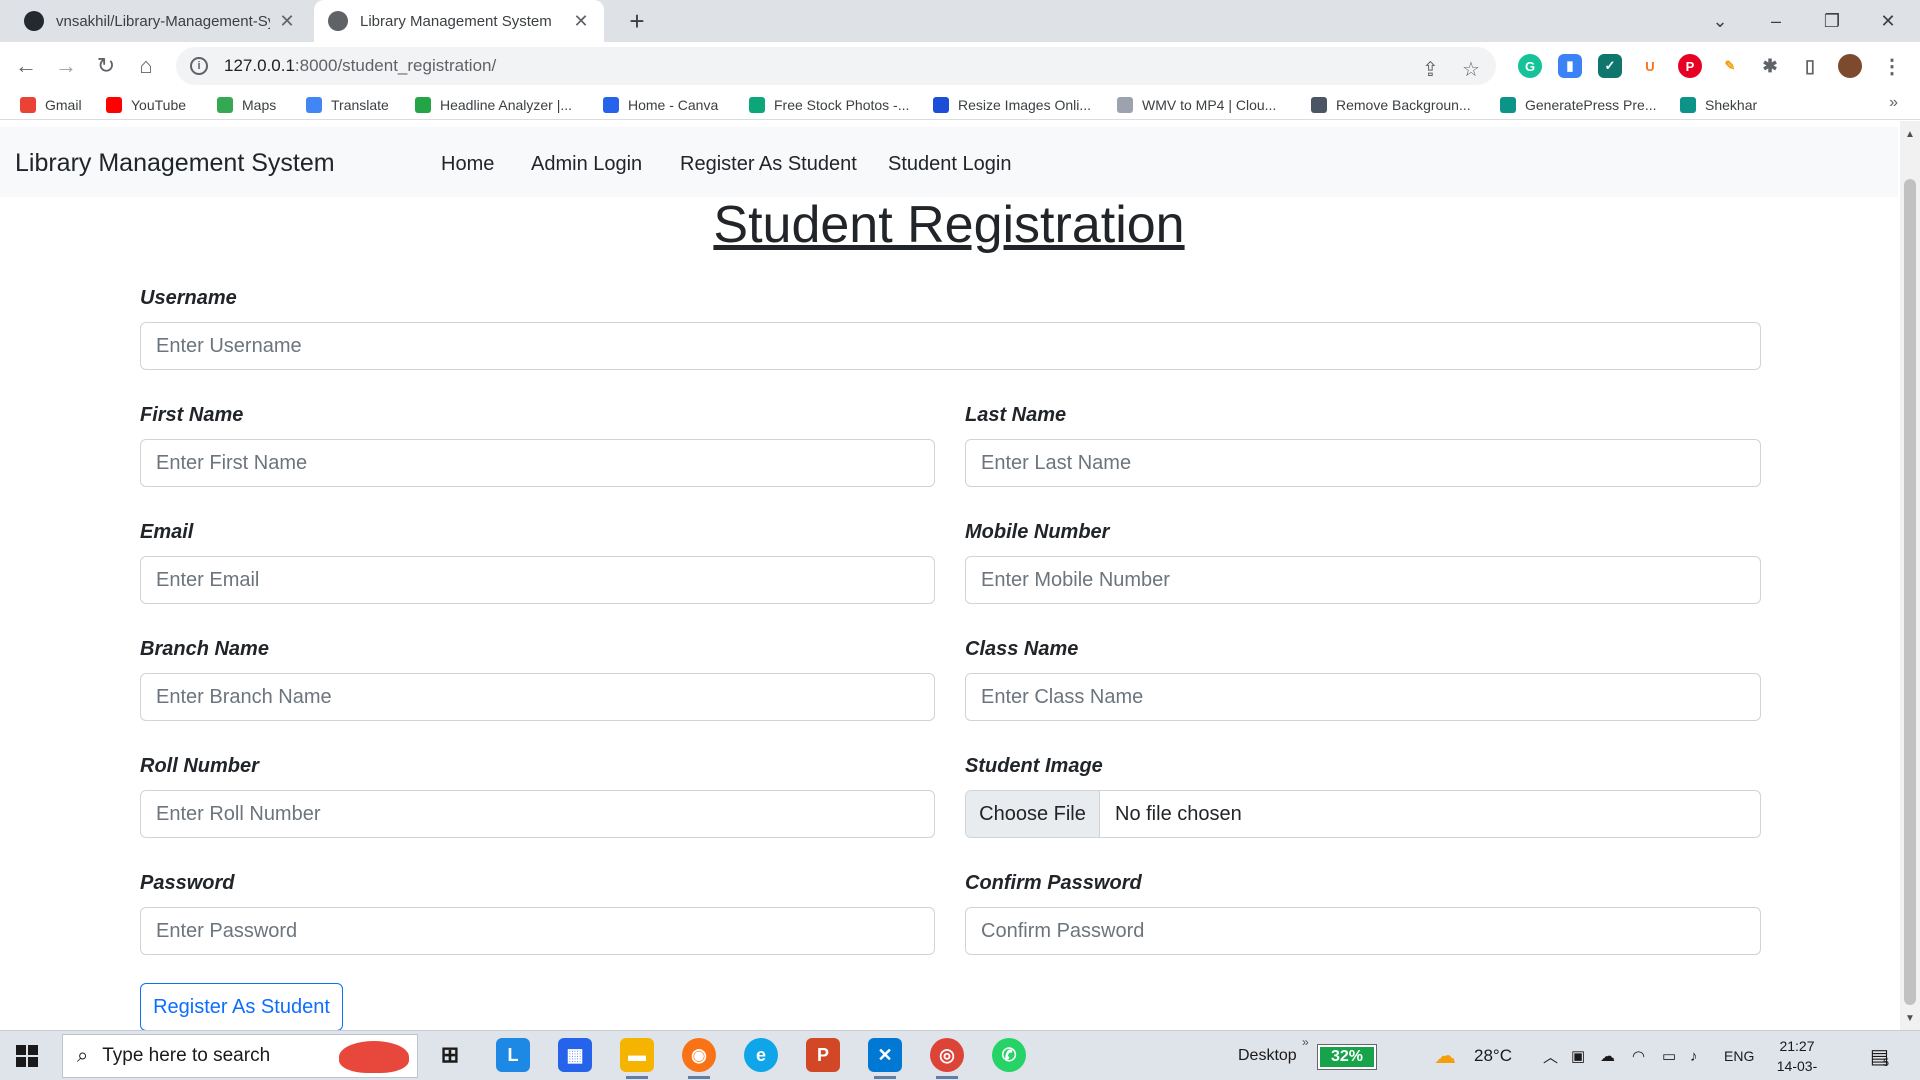  What do you see at coordinates (947, 1058) in the screenshot?
I see `chrome-icon: ◎` at bounding box center [947, 1058].